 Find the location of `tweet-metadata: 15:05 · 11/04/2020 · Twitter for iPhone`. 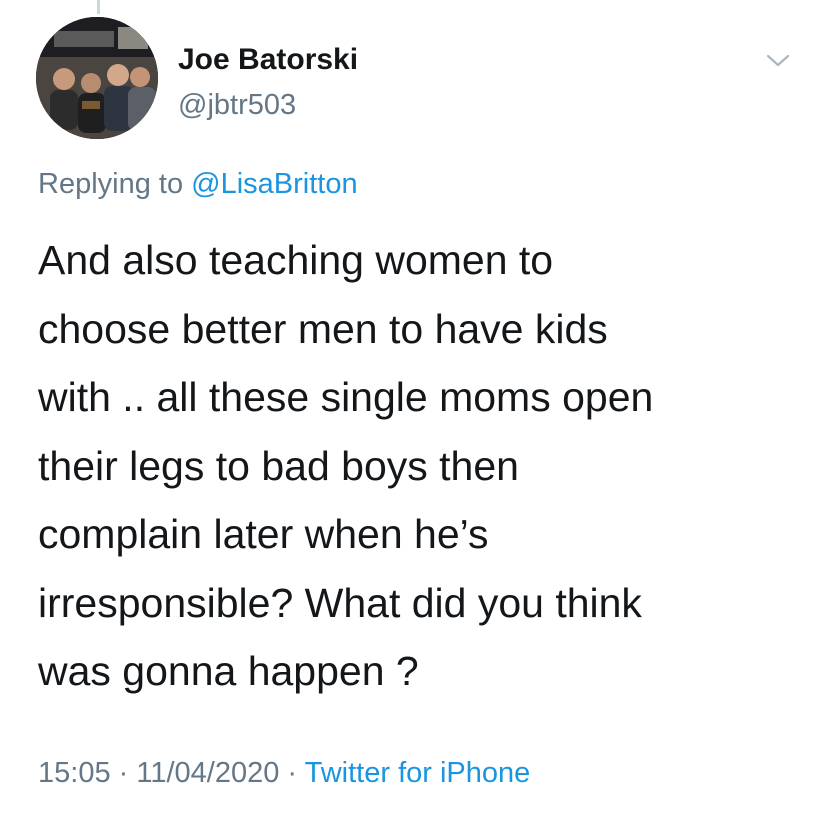

tweet-metadata: 15:05 · 11/04/2020 · Twitter for iPhone is located at coordinates (284, 773).